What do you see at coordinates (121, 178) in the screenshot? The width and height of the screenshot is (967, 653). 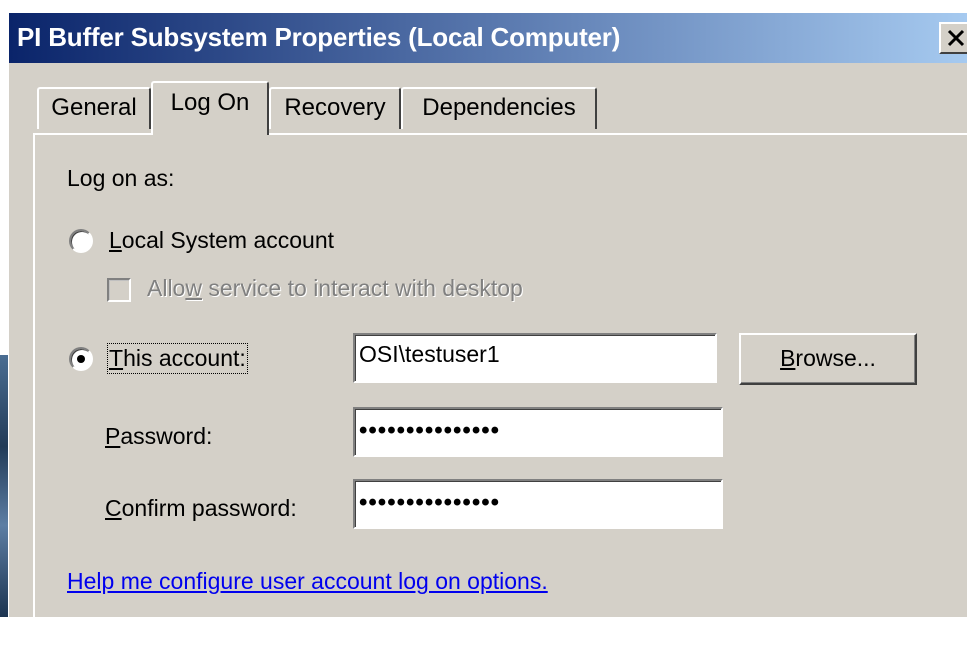 I see `log-on-as-label: Log on as:` at bounding box center [121, 178].